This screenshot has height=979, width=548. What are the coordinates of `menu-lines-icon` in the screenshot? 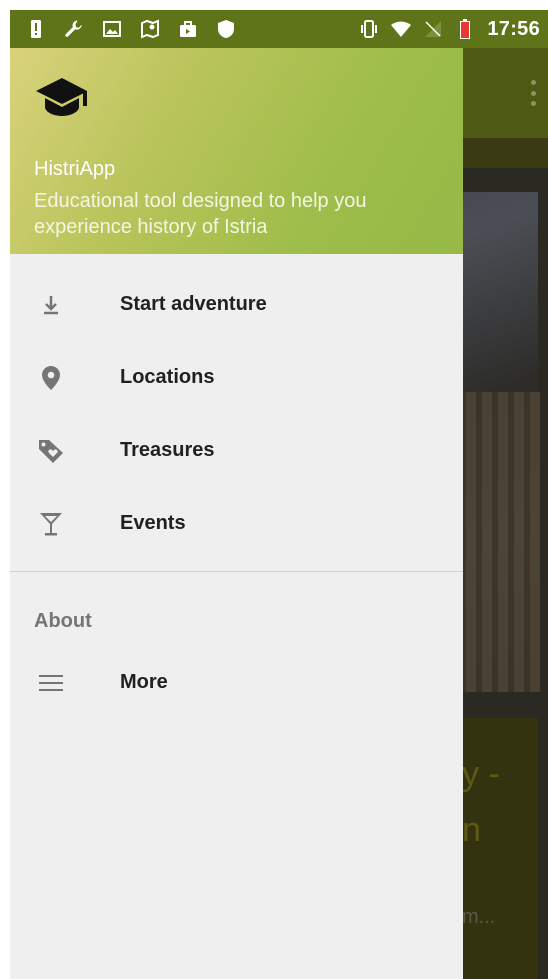 It's located at (51, 683).